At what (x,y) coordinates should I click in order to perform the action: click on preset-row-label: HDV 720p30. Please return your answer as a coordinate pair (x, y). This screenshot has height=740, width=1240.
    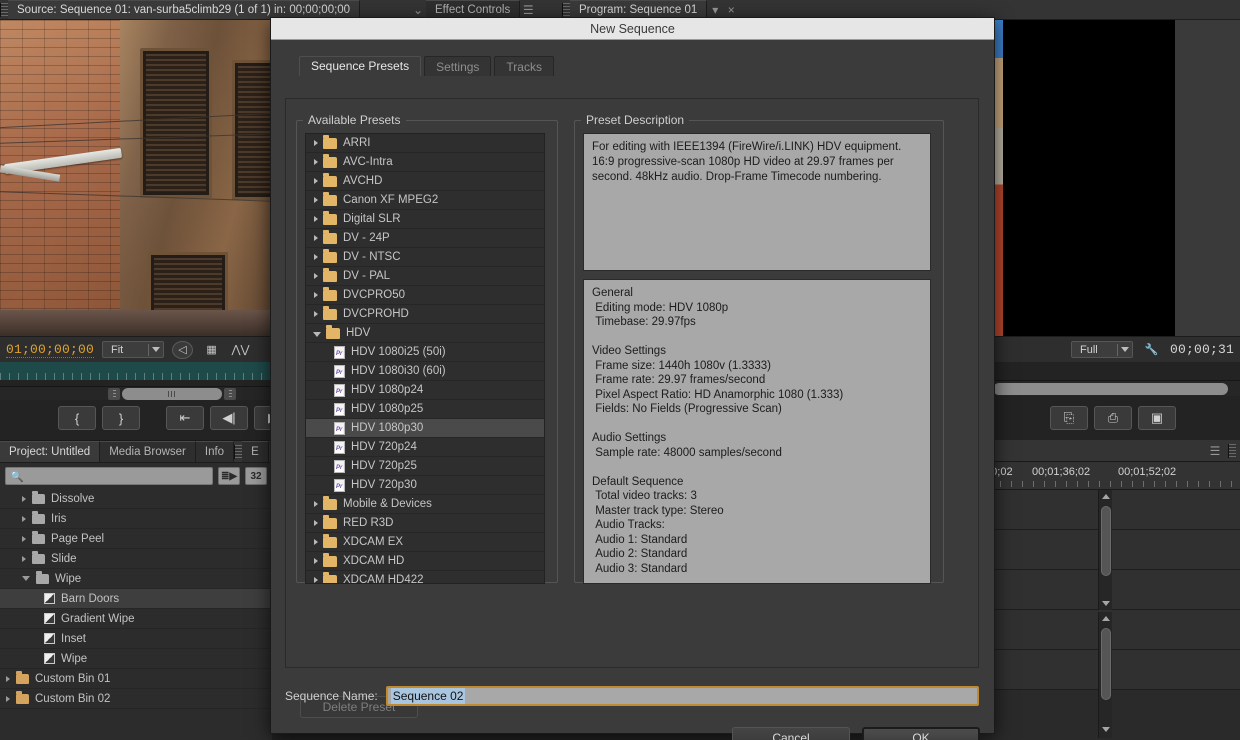
    Looking at the image, I should click on (384, 485).